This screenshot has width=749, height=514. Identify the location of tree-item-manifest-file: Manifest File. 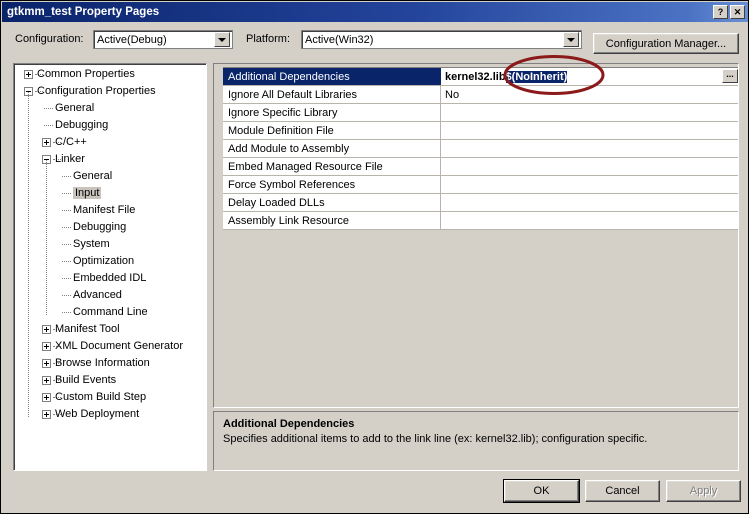
(110, 210).